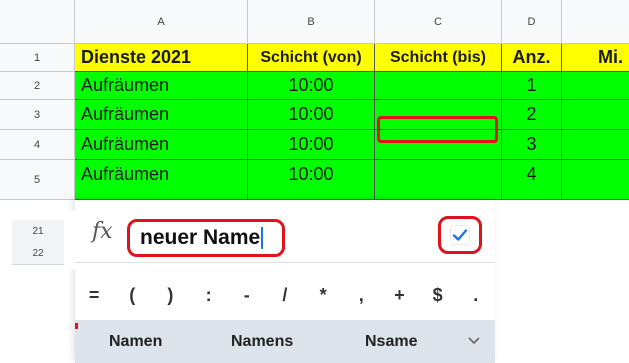 The height and width of the screenshot is (363, 629). Describe the element at coordinates (247, 295) in the screenshot. I see `symbol-key-minus: -` at that location.